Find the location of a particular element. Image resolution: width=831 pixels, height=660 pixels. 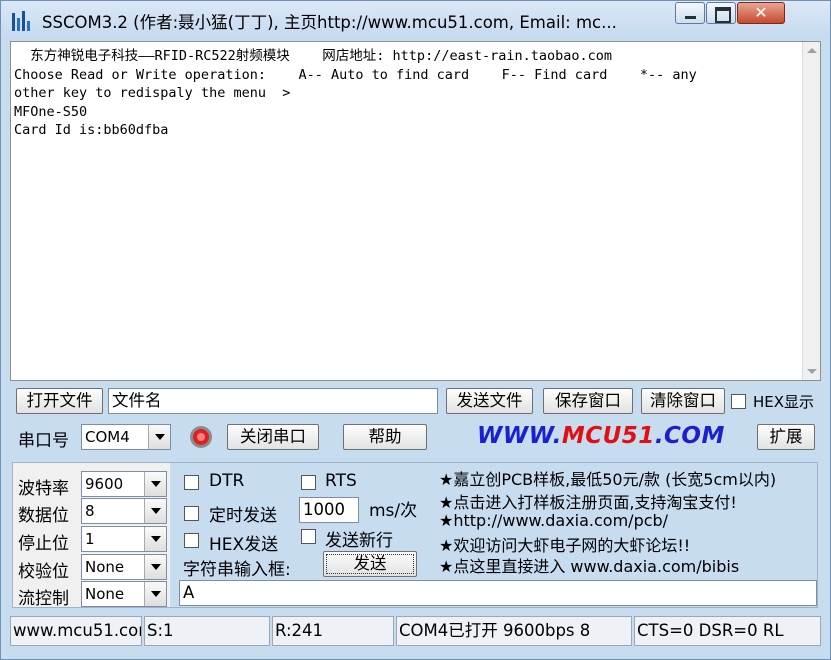

timed-send-checkbox is located at coordinates (191, 513).